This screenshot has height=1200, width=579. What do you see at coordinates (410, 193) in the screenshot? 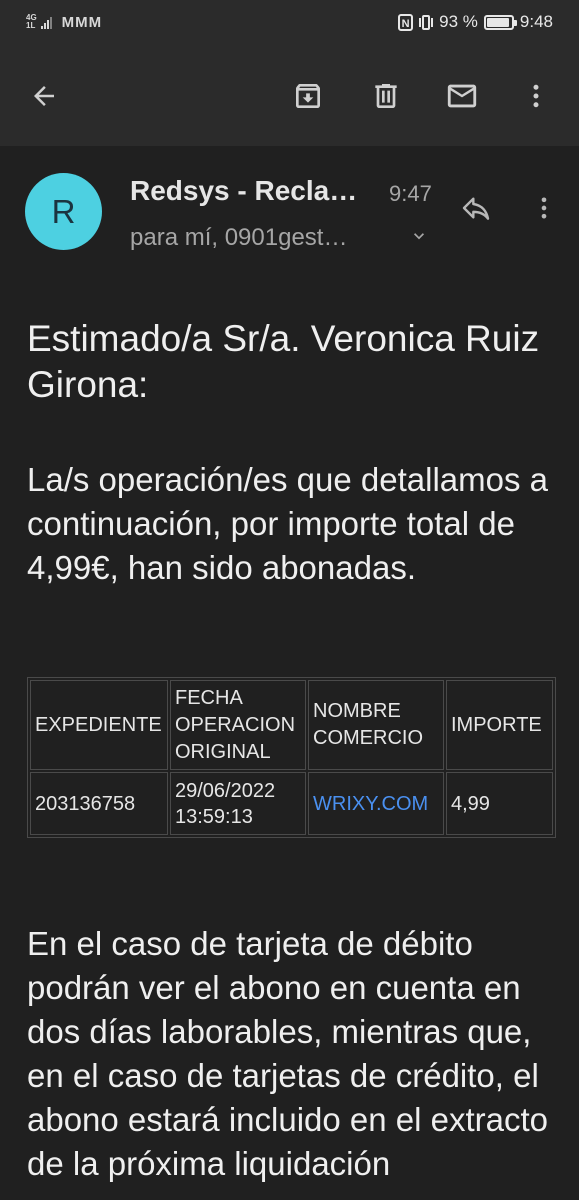
I see `message-time: 9:47` at bounding box center [410, 193].